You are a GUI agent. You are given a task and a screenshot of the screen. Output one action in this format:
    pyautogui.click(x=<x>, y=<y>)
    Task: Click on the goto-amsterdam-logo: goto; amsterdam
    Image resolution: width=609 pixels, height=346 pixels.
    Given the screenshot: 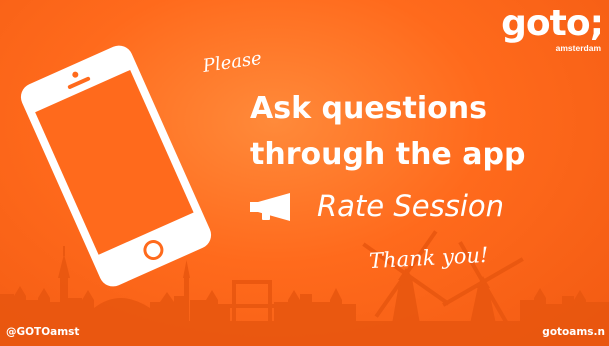 What is the action you would take?
    pyautogui.click(x=552, y=30)
    